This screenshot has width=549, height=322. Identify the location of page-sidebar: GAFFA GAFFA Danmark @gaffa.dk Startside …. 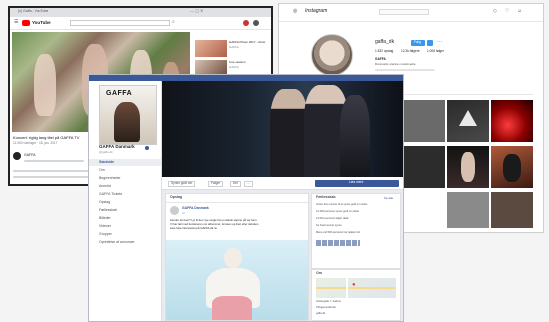
(125, 201).